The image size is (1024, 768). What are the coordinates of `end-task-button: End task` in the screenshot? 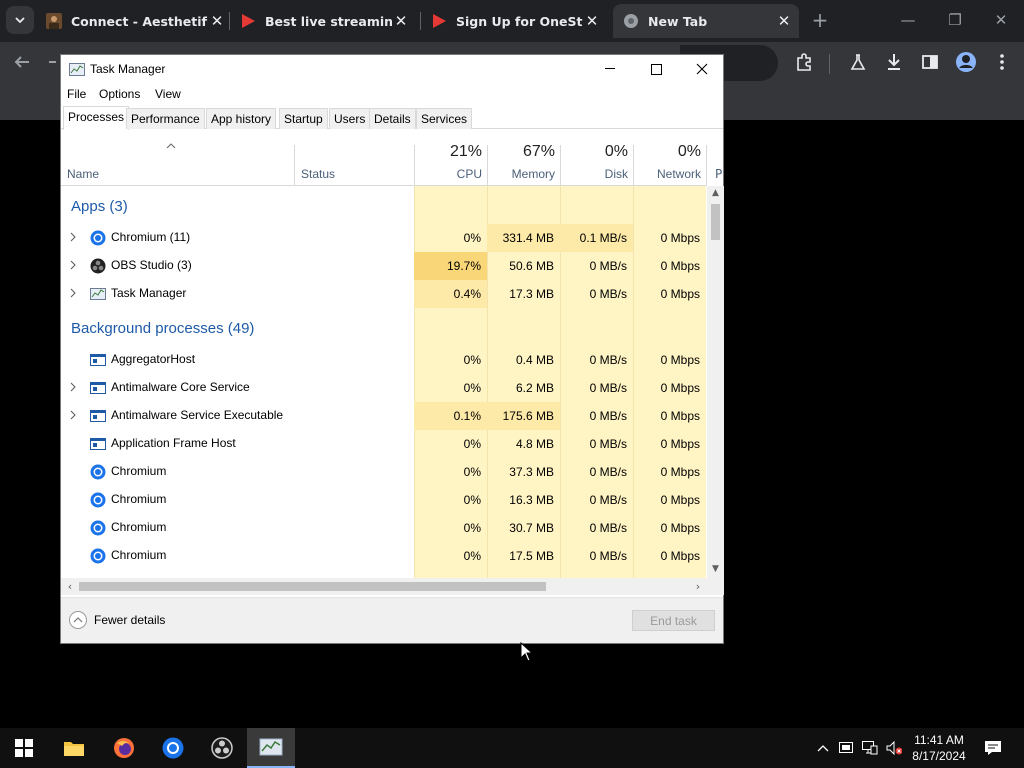 It's located at (673, 620).